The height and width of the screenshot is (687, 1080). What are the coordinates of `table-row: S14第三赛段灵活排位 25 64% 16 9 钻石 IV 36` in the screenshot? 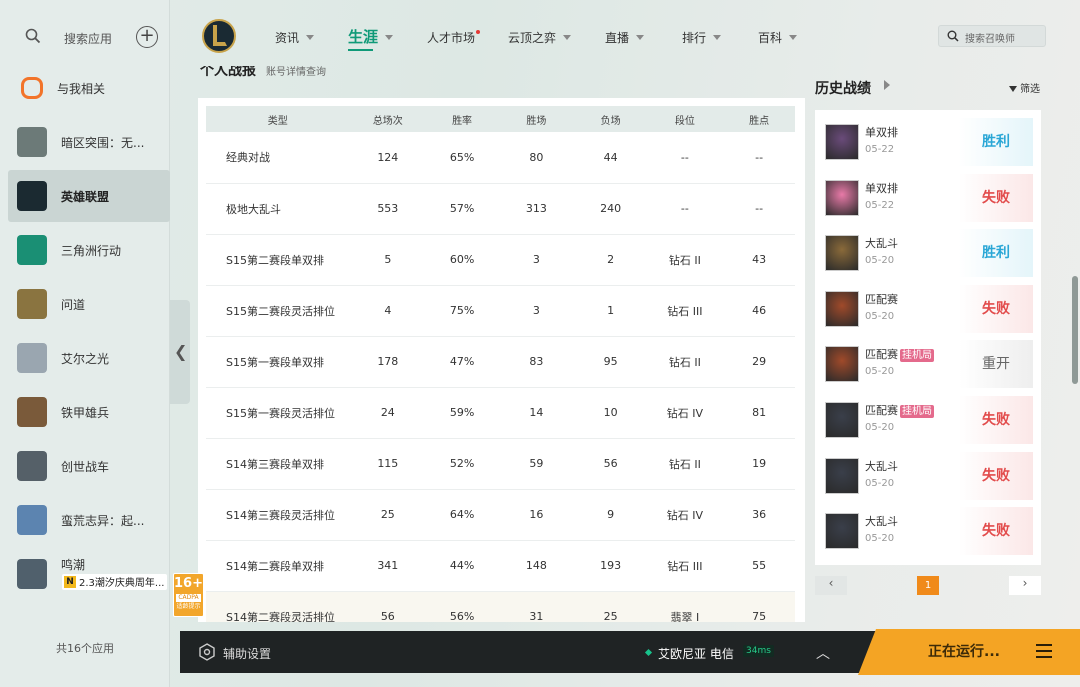 It's located at (500, 515).